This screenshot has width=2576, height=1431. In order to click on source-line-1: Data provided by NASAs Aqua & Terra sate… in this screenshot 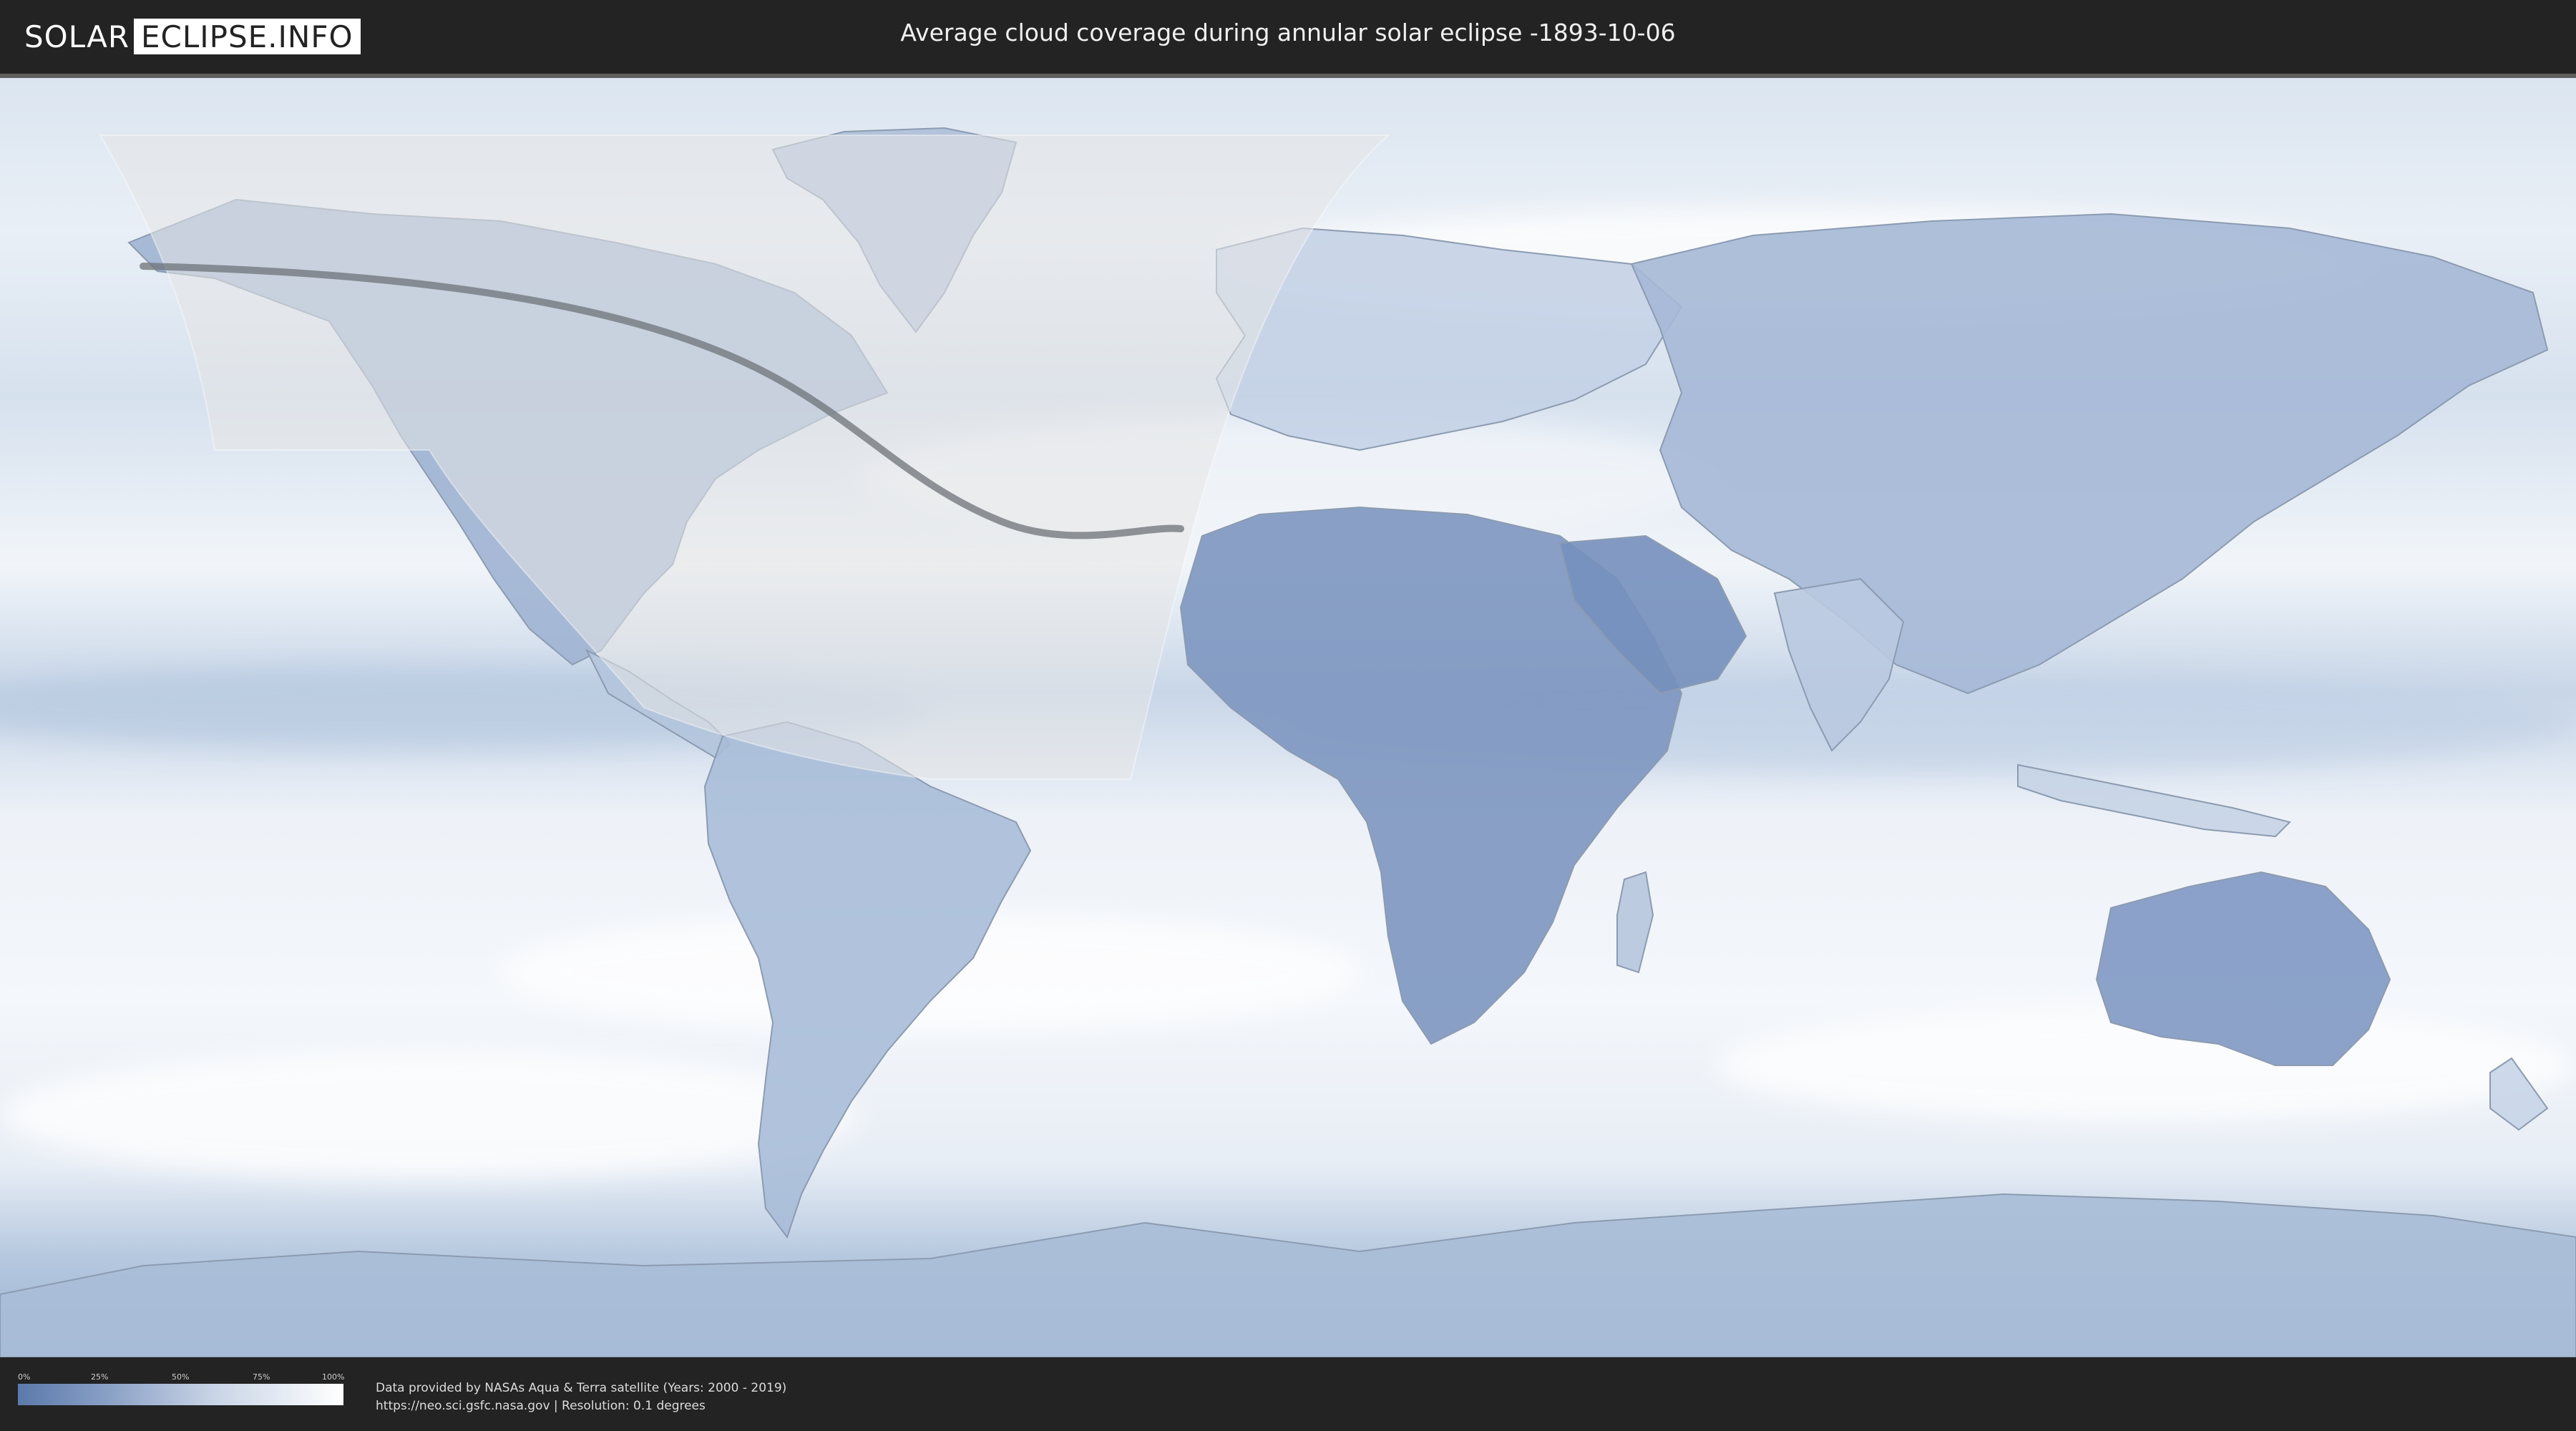, I will do `click(581, 1388)`.